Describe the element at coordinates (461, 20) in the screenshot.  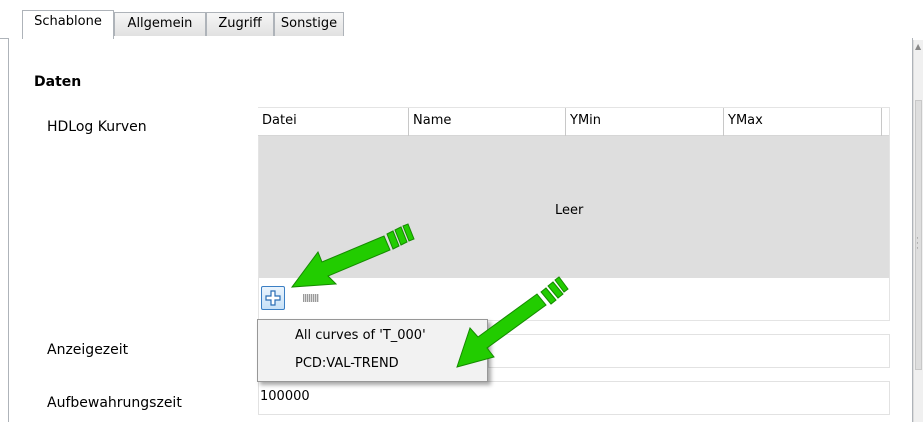
I see `tab-bar: Schablone Allgemein Zugriff Sonstige` at that location.